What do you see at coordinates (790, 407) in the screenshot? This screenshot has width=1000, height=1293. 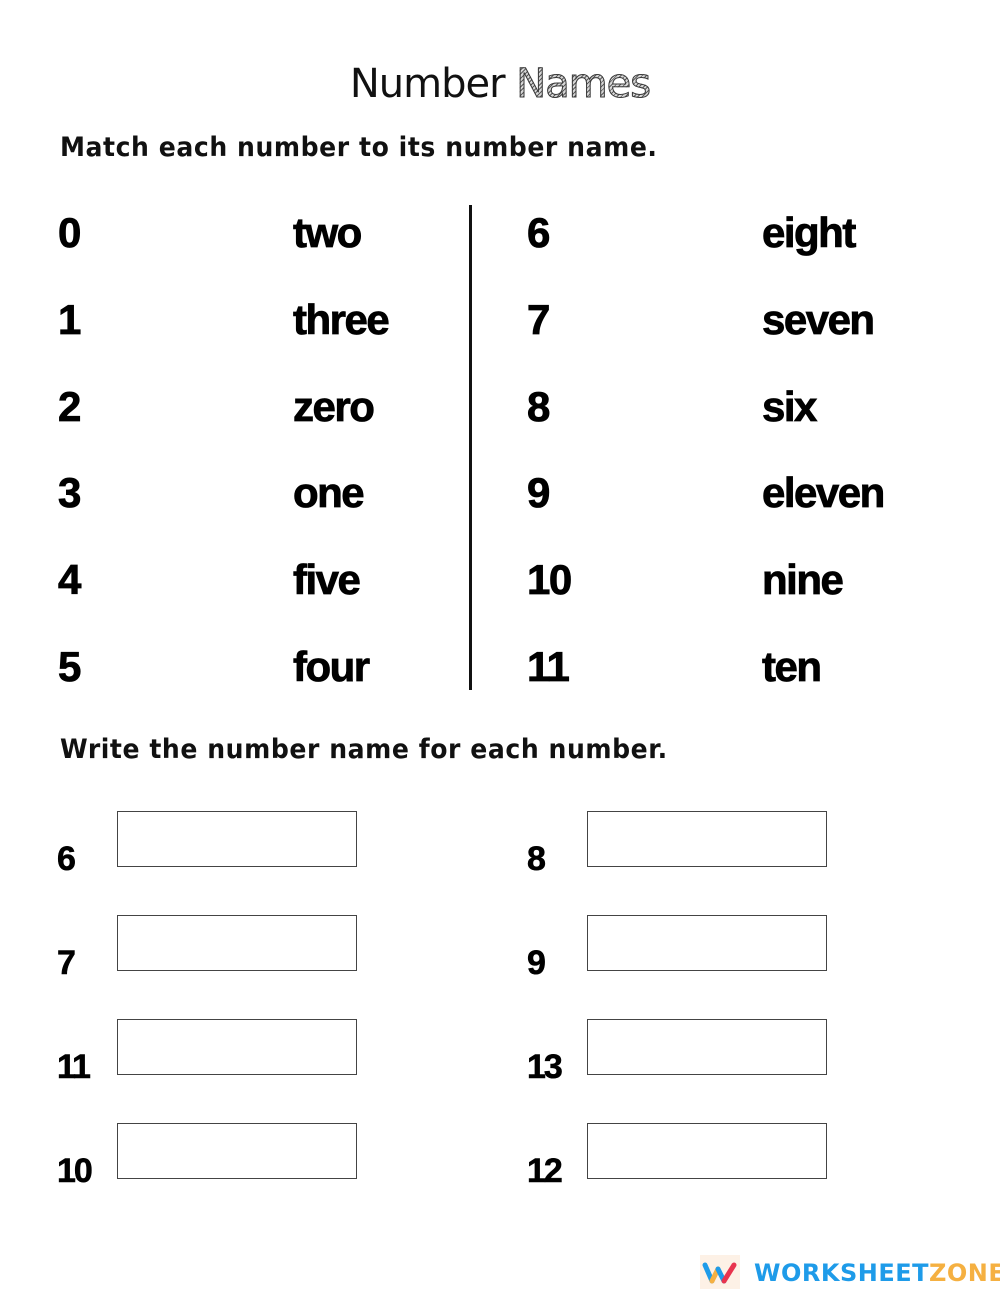 I see `match-name: six` at bounding box center [790, 407].